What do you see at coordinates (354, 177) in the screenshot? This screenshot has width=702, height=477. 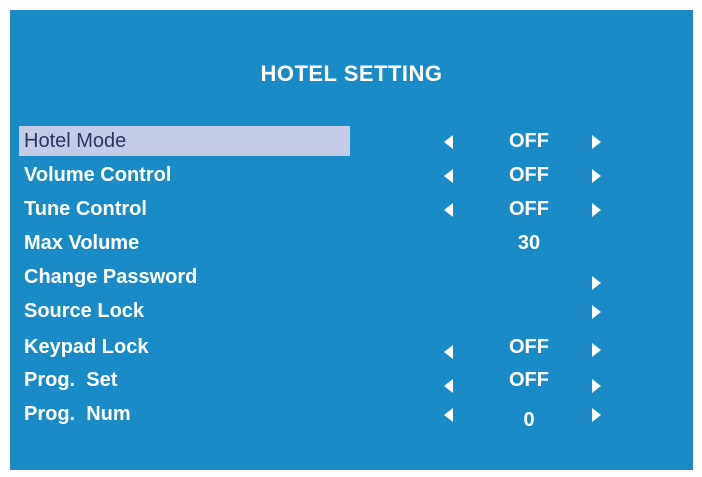 I see `menu-item-volume-control: Volume Control OFF` at bounding box center [354, 177].